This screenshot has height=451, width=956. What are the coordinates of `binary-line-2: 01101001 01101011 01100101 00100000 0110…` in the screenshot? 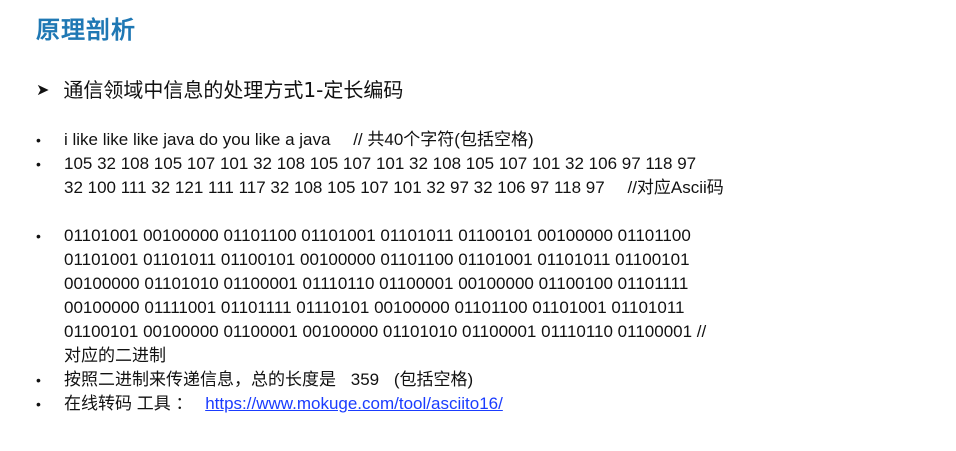 It's located at (377, 259).